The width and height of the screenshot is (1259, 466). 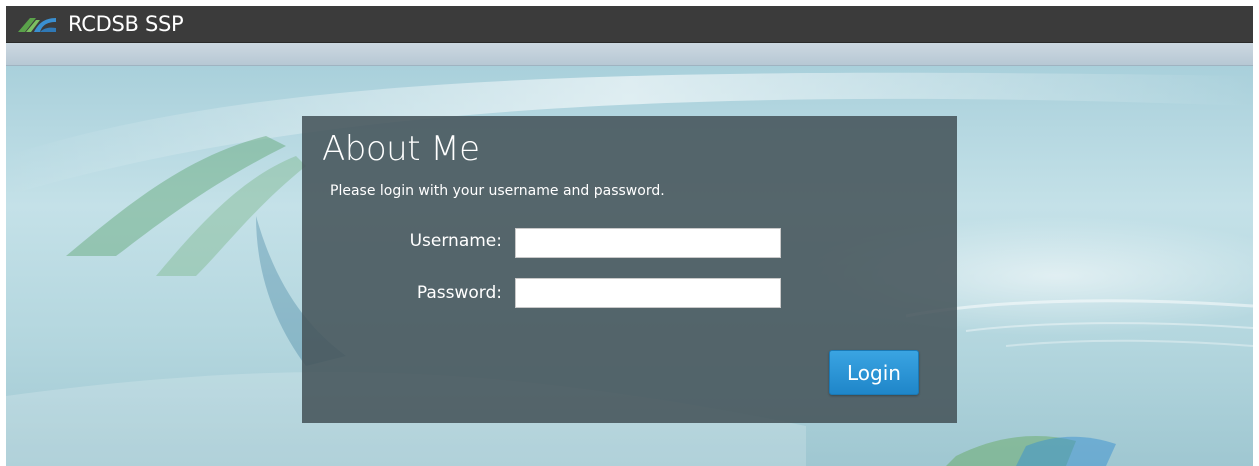 I want to click on top-bar: RCDSB SSP, so click(x=629, y=24).